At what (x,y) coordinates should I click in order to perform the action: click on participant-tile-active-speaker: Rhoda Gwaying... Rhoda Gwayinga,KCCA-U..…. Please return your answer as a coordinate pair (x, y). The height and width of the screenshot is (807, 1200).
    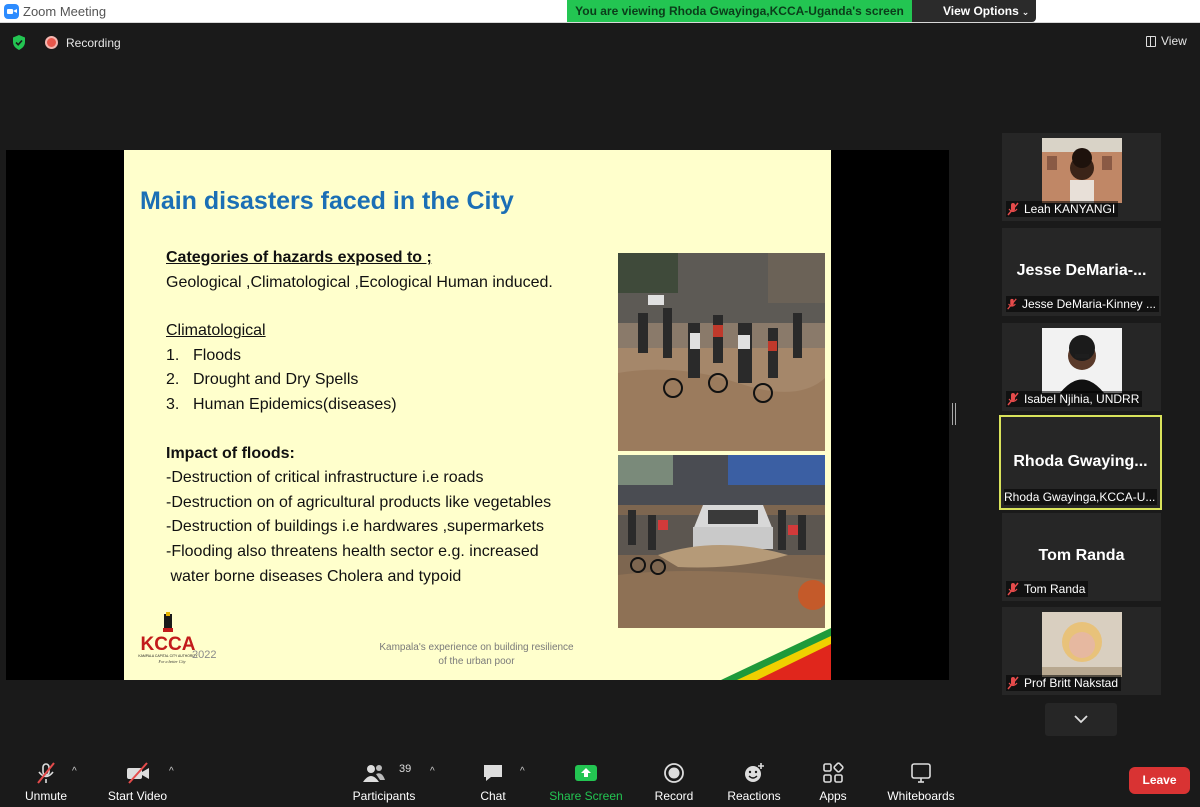
    Looking at the image, I should click on (1080, 462).